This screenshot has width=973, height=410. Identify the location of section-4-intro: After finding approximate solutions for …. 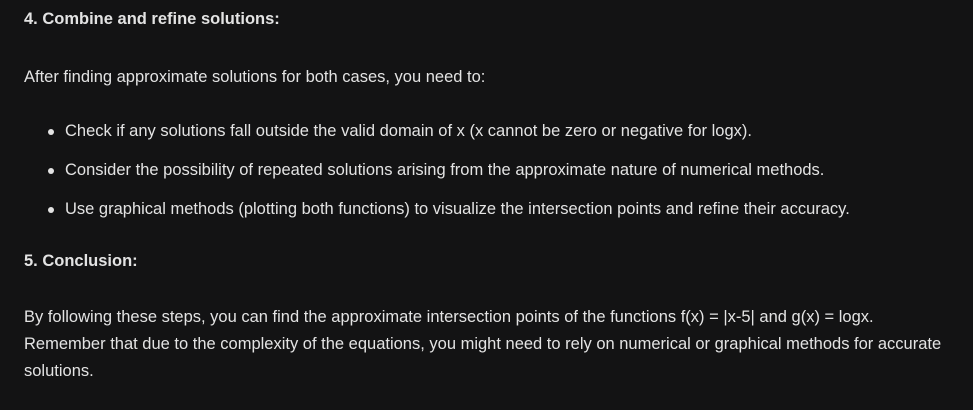
(255, 77).